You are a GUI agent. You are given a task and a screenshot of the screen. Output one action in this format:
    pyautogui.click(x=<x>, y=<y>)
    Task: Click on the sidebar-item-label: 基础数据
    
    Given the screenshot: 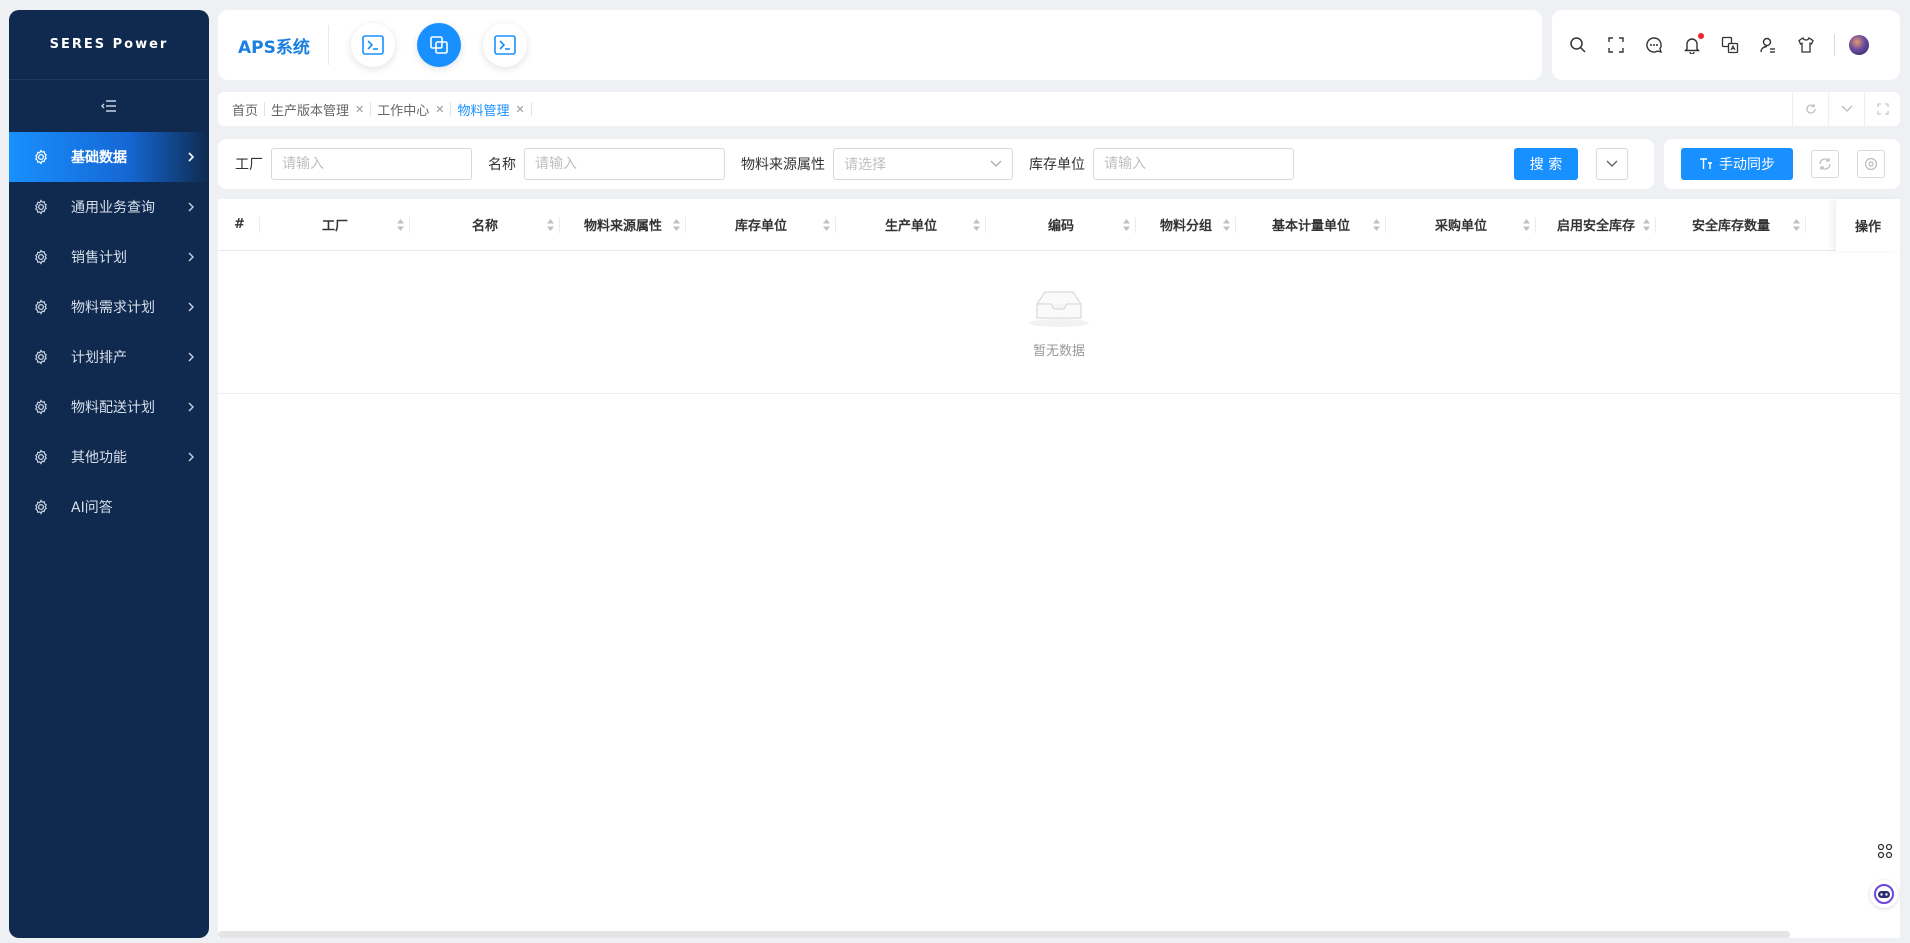 What is the action you would take?
    pyautogui.click(x=99, y=158)
    